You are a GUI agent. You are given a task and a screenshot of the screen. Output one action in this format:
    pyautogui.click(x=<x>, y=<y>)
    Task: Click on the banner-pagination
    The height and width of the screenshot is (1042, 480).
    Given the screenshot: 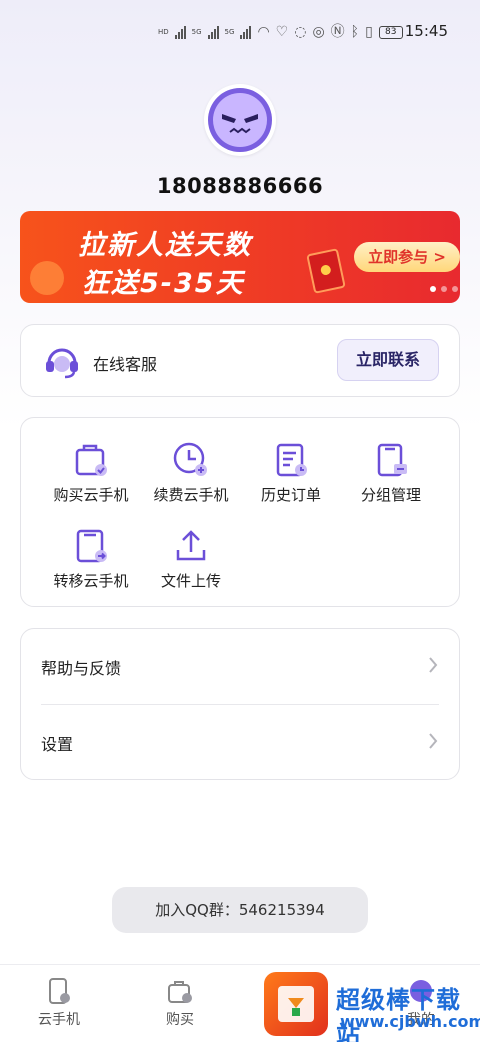 What is the action you would take?
    pyautogui.click(x=444, y=289)
    